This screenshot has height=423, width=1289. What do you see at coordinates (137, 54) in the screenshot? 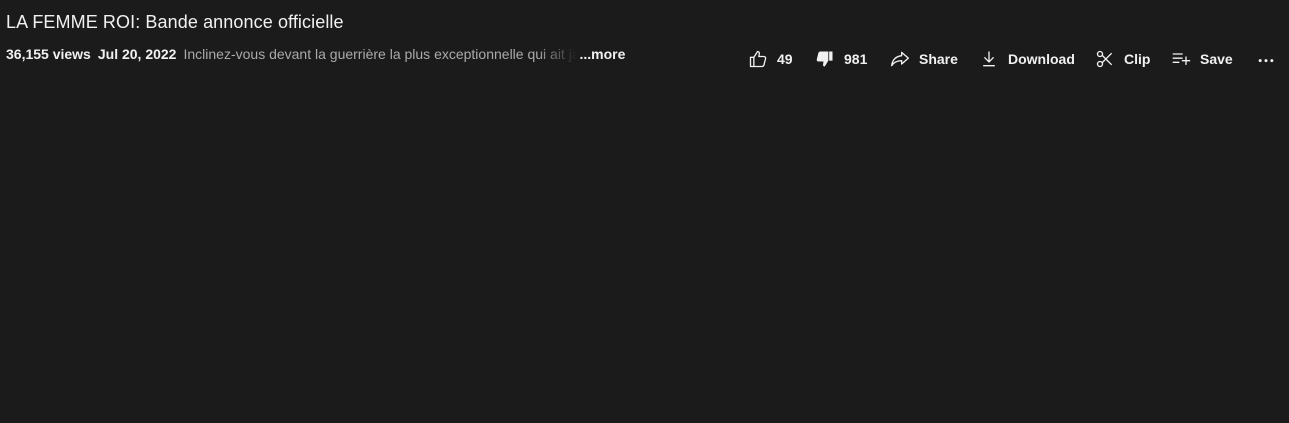
I see `upload-date: Jul 20, 2022` at bounding box center [137, 54].